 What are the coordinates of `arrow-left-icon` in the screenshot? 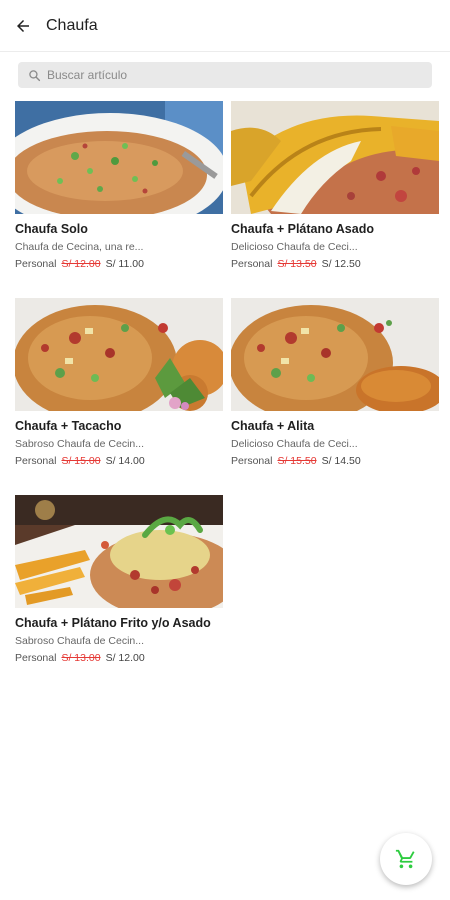 It's located at (23, 25).